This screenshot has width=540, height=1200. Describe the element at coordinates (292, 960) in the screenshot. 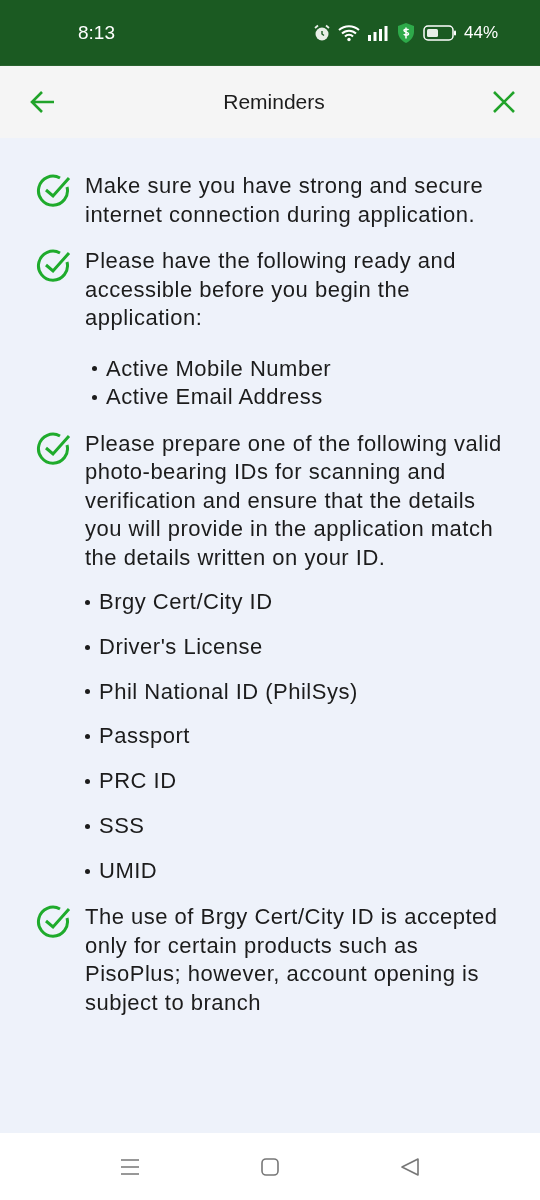

I see `reminder-text: The use of Brgy Cert/City ID is accepted only for certain products such as PisoPlus; however, account opening is subject to branch` at that location.